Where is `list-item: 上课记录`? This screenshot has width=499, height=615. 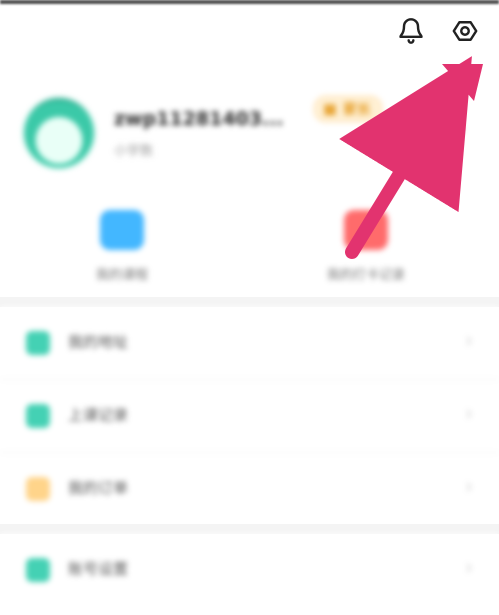 list-item: 上课记录 is located at coordinates (249, 416).